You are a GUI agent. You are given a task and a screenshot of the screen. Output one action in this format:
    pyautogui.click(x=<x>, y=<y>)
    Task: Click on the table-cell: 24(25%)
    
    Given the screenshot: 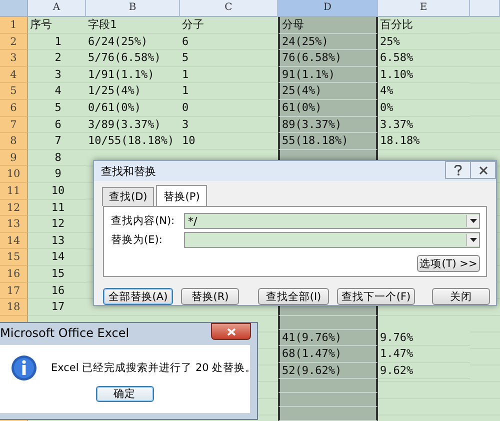 What is the action you would take?
    pyautogui.click(x=328, y=42)
    